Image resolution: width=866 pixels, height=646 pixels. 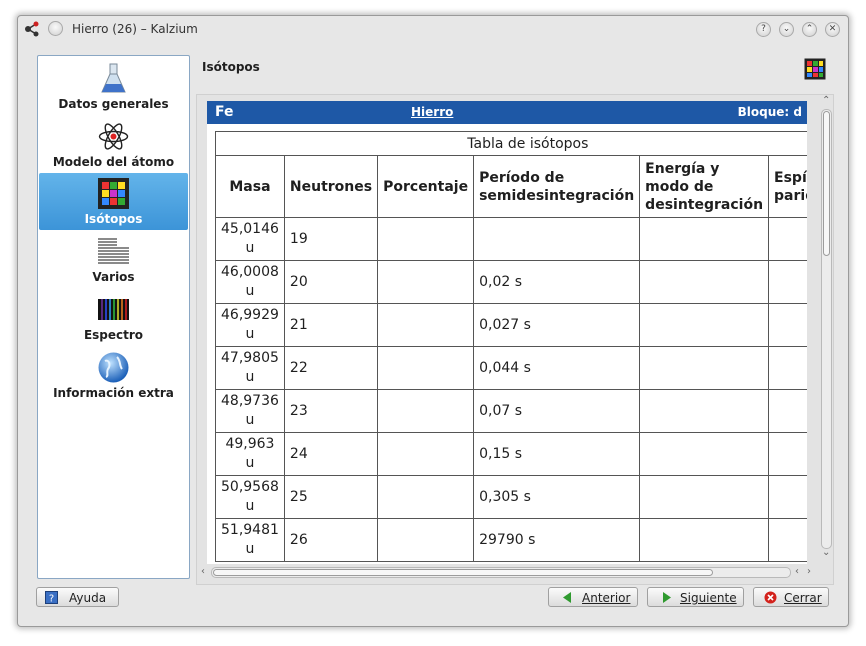 What do you see at coordinates (704, 186) in the screenshot?
I see `column-header-energy: Energía y modo de desintegración` at bounding box center [704, 186].